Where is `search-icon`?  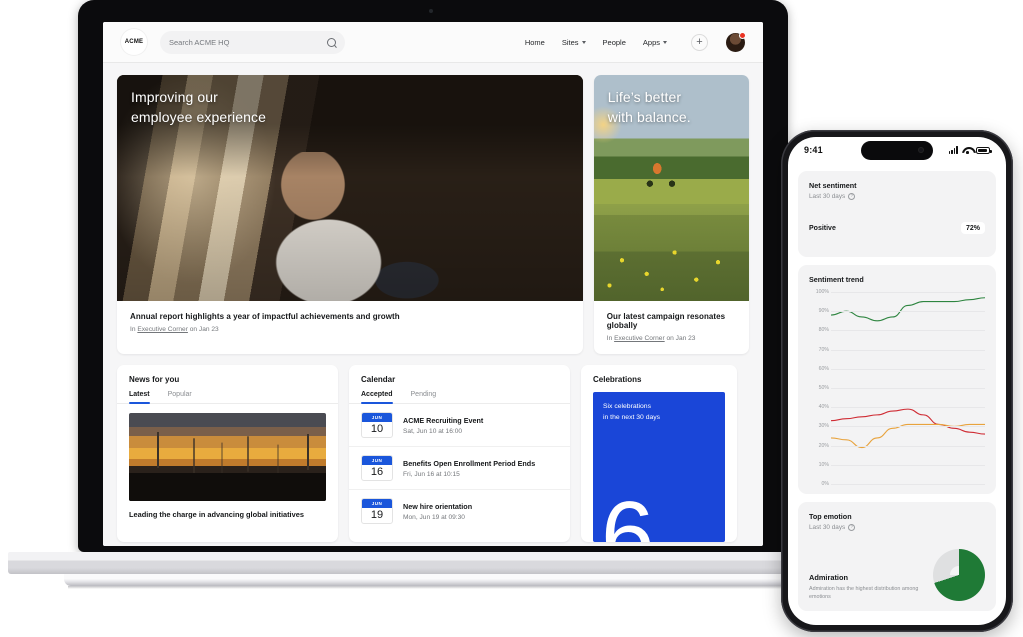 search-icon is located at coordinates (331, 42).